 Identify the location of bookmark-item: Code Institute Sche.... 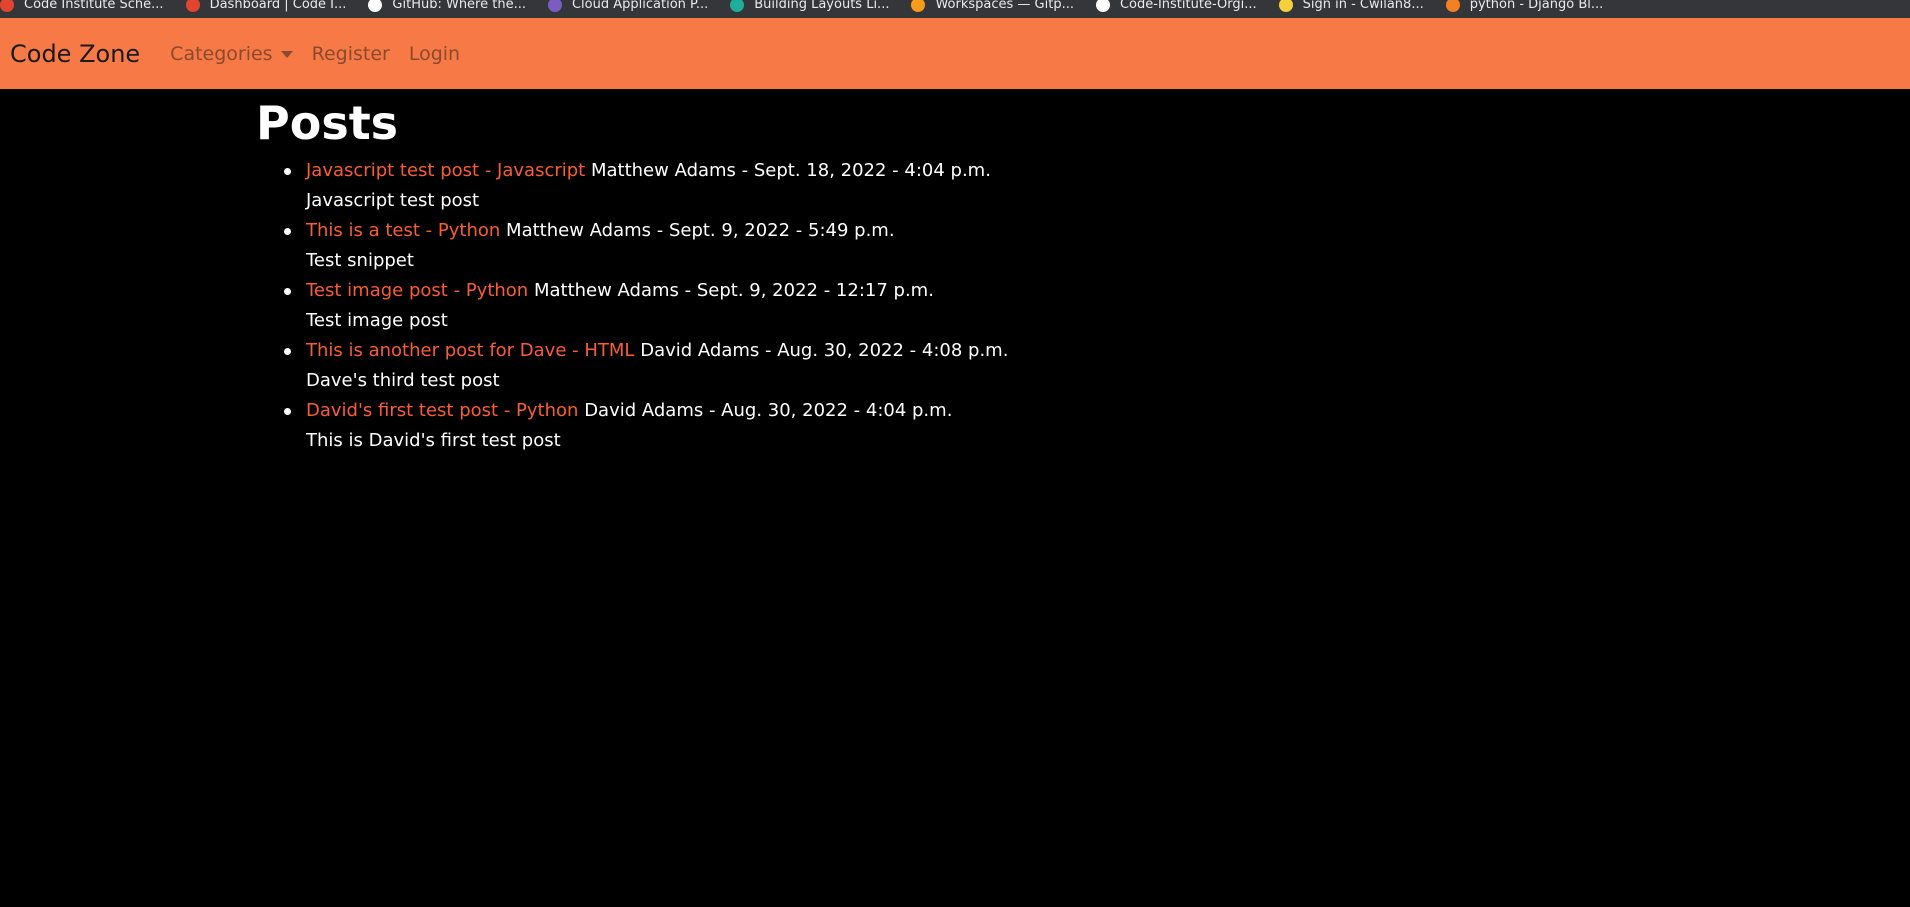
(82, 9).